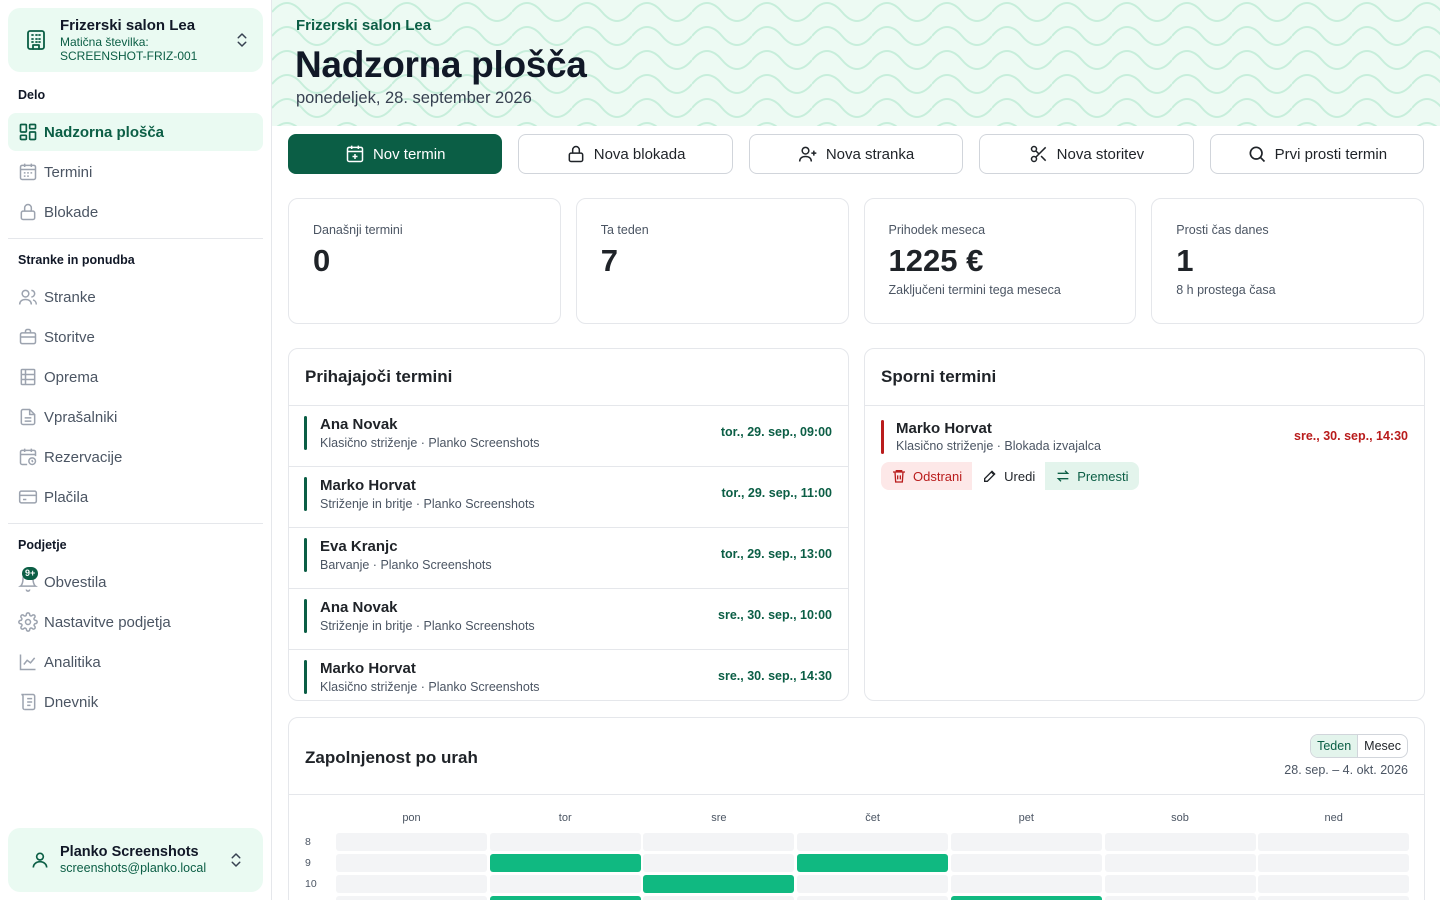  What do you see at coordinates (28, 417) in the screenshot?
I see `document-icon` at bounding box center [28, 417].